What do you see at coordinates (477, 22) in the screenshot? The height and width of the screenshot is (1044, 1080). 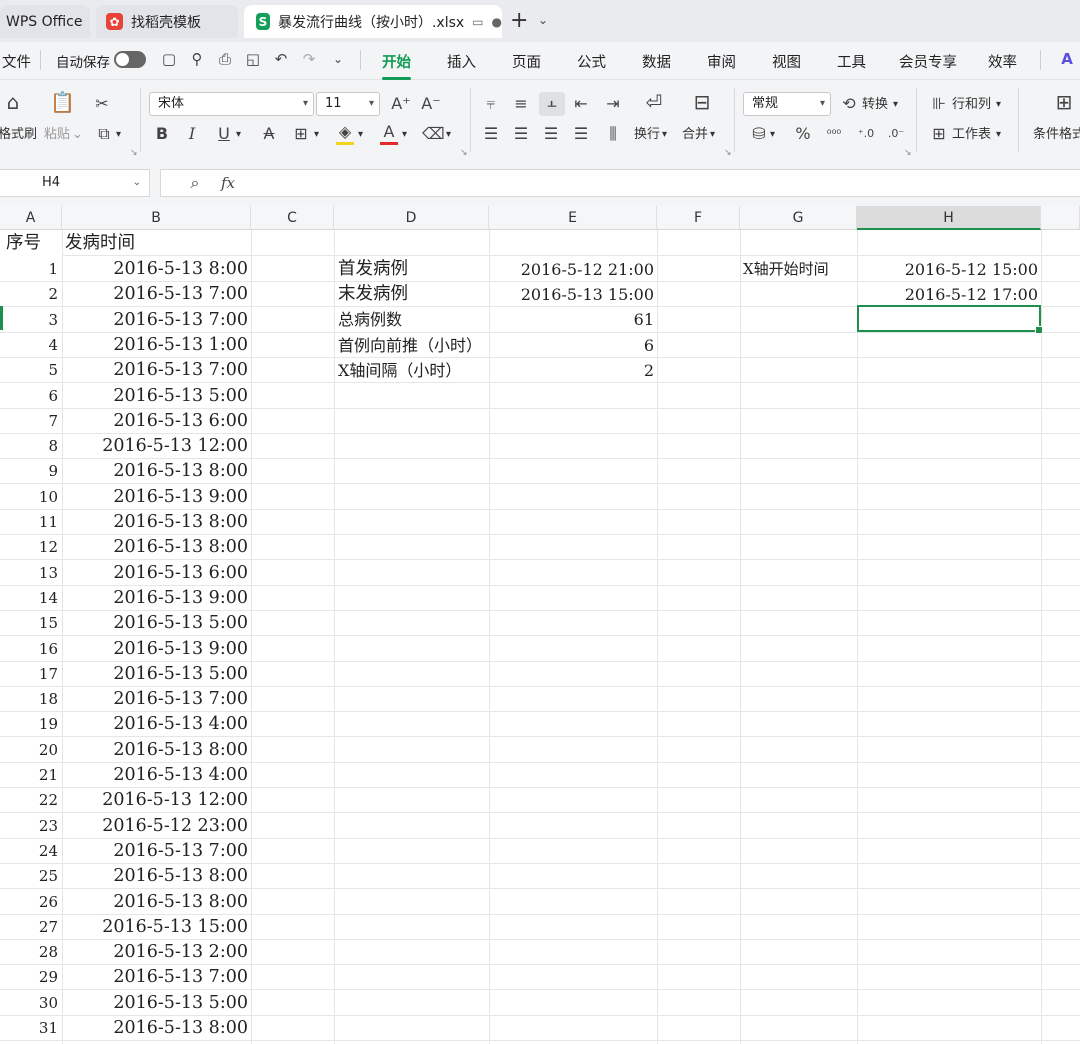 I see `screen-icon: ▭` at bounding box center [477, 22].